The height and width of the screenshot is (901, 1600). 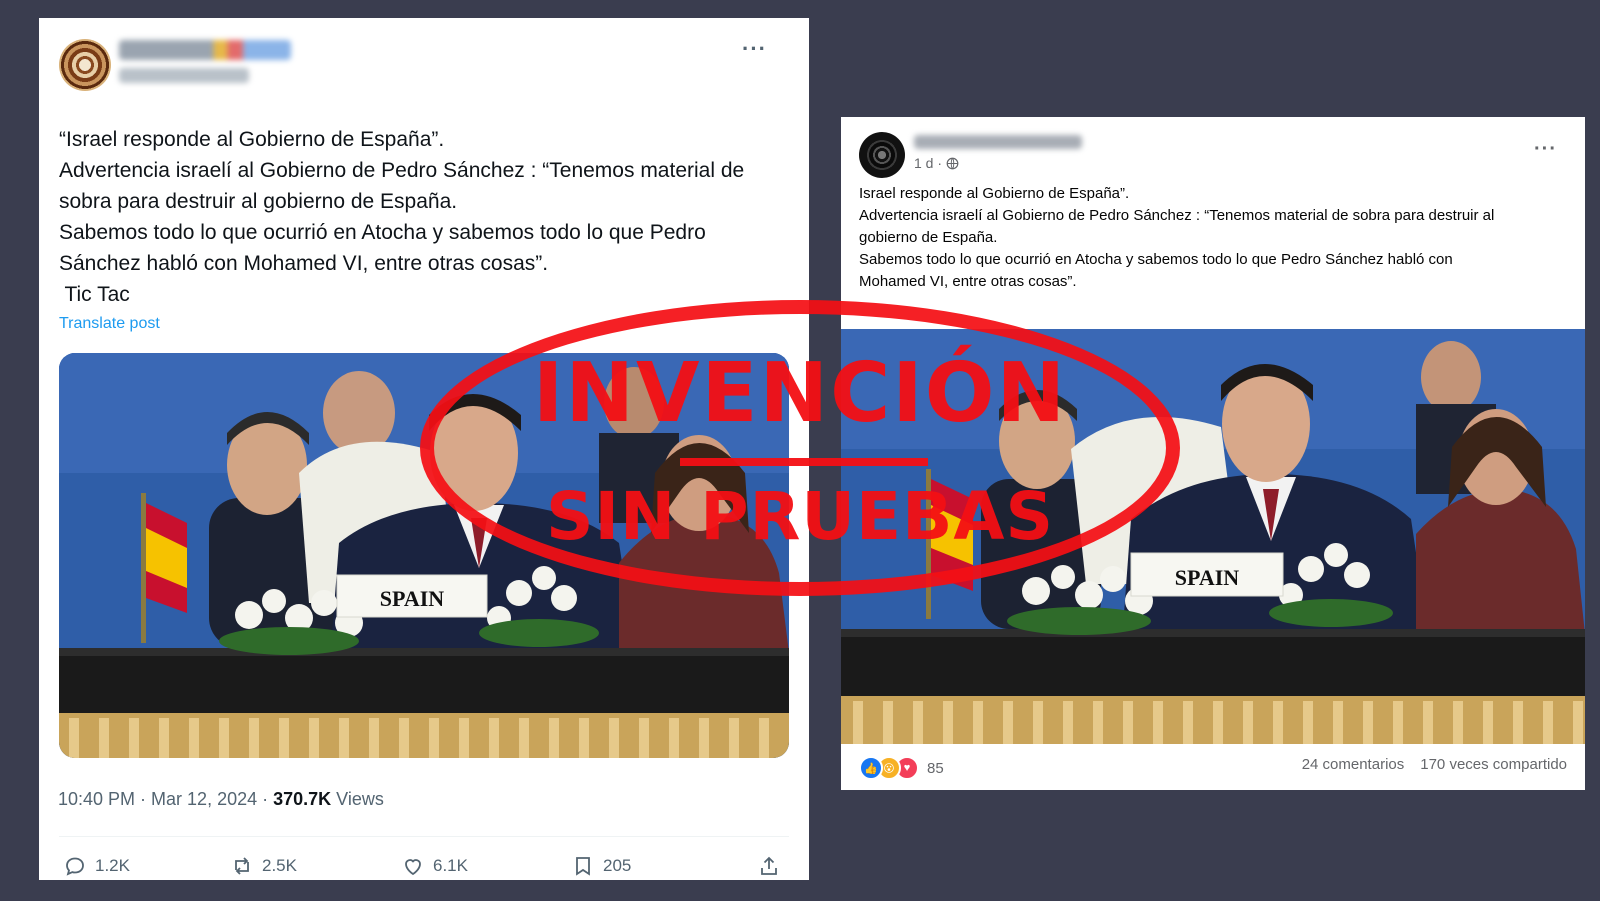 I want to click on reply-button: 1.2K, so click(x=96, y=866).